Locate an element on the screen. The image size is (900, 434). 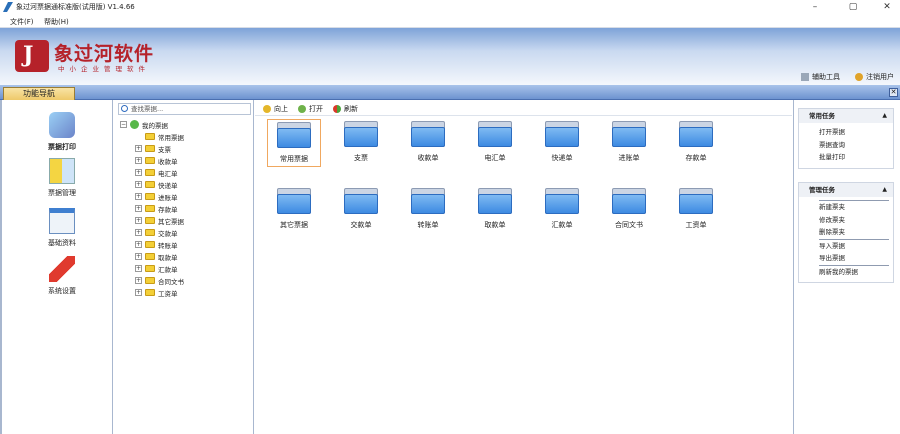
tree-item: + 取款单 is located at coordinates (156, 256).